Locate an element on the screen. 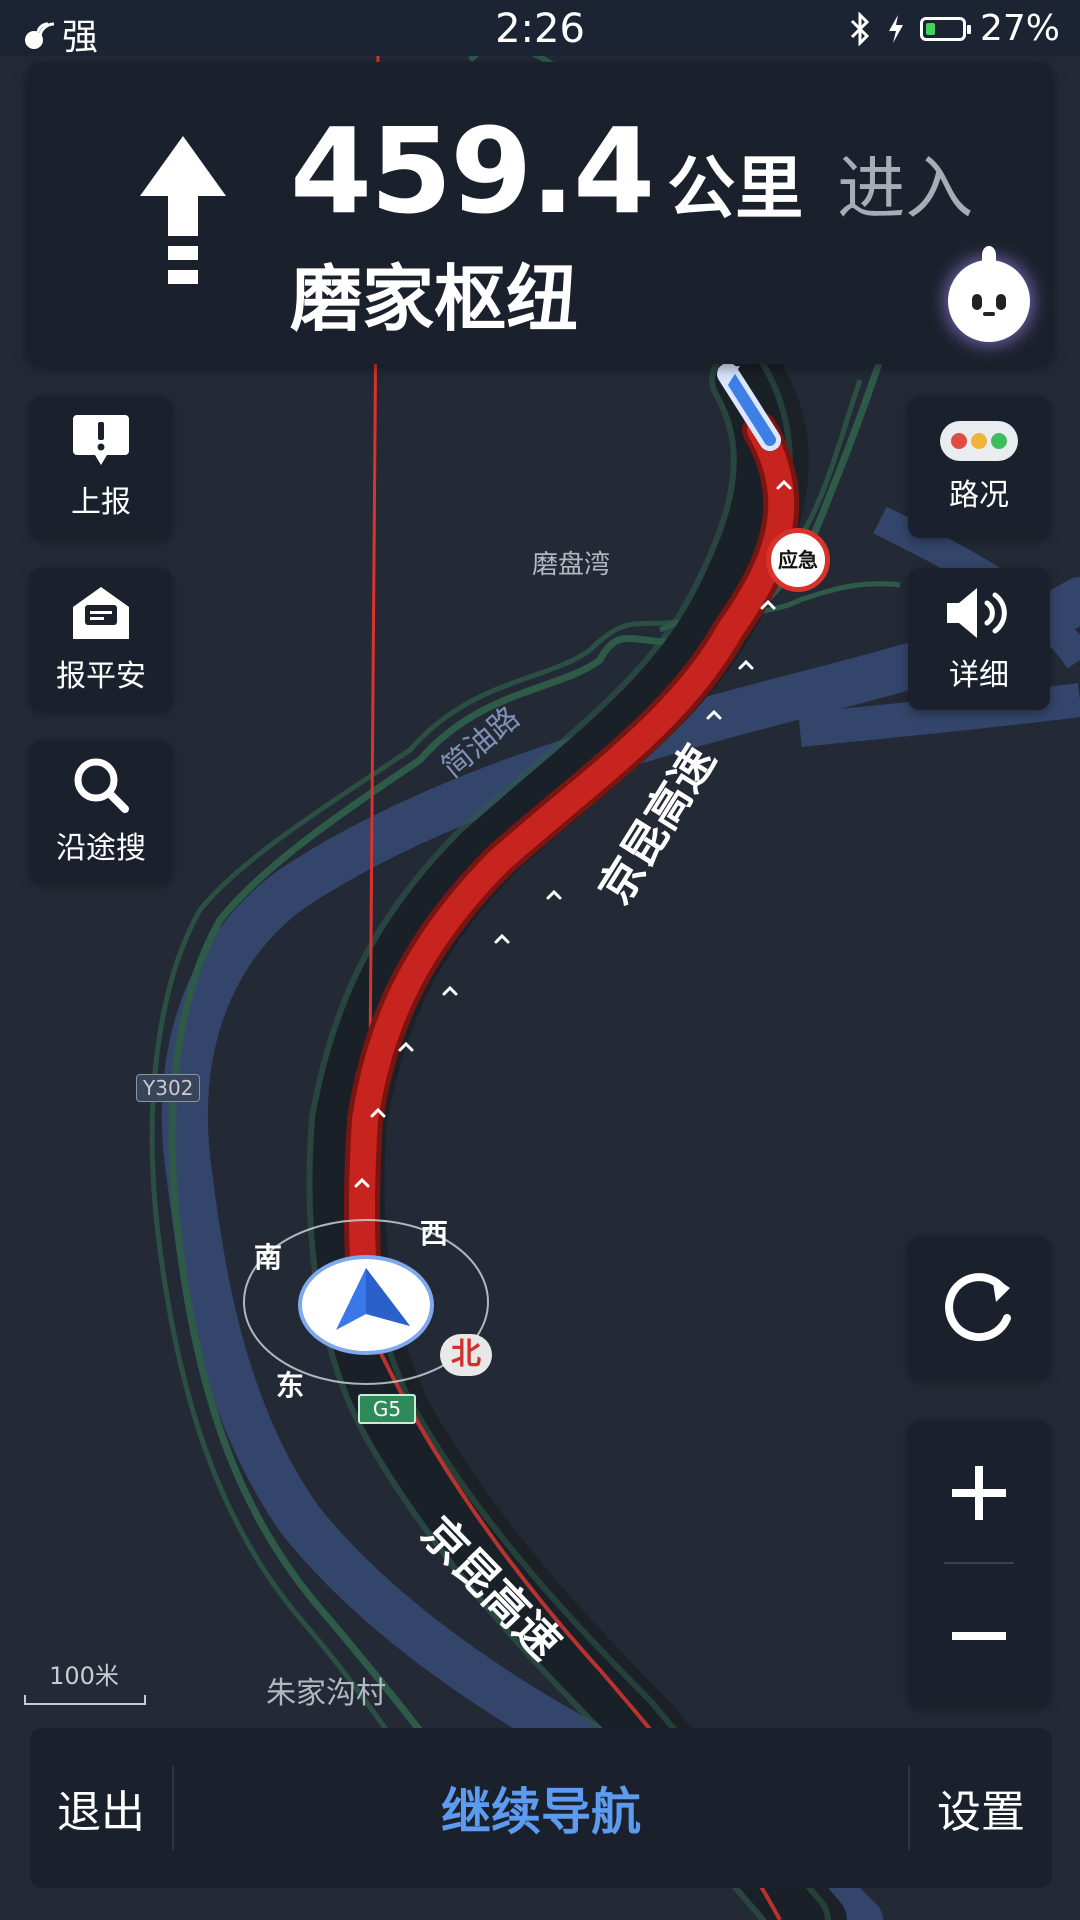  compass-south: 南 is located at coordinates (268, 1257).